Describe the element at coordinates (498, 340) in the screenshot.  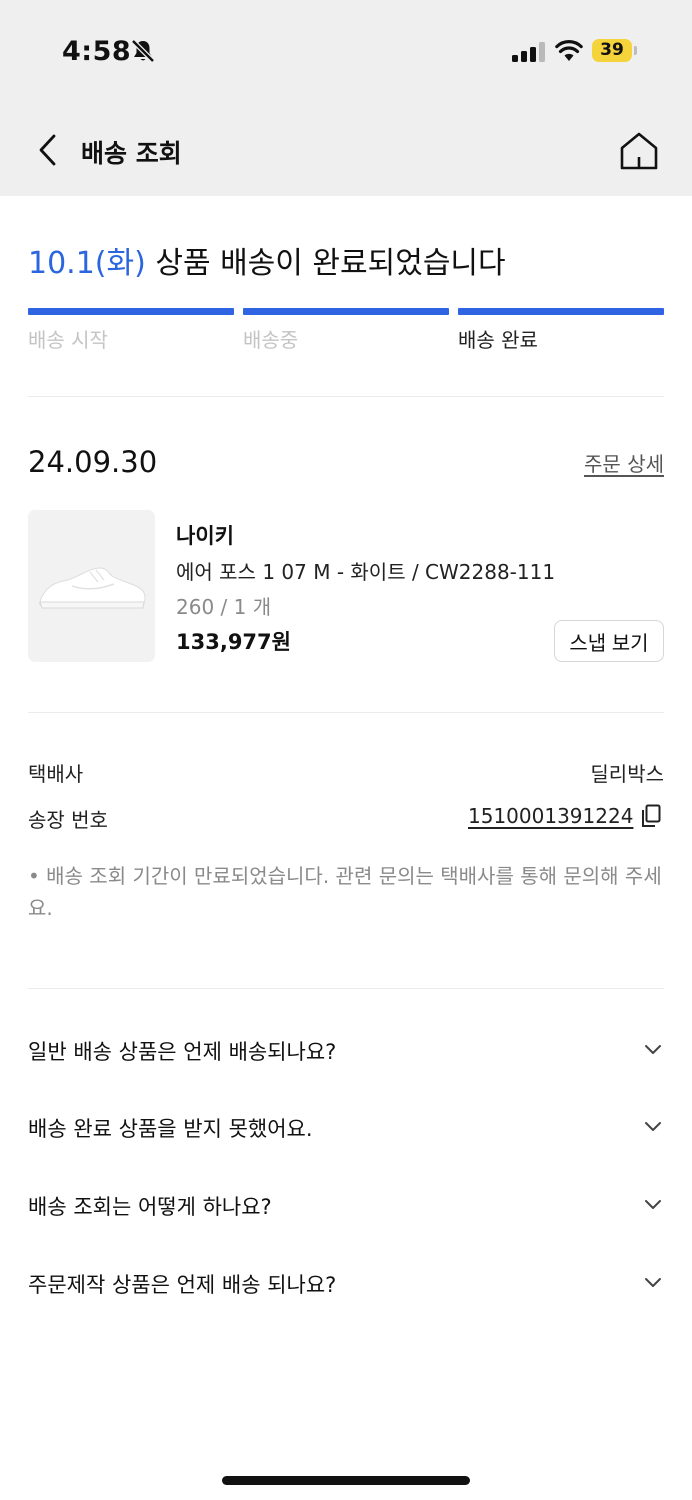
I see `step-label-complete: 배송 완료` at that location.